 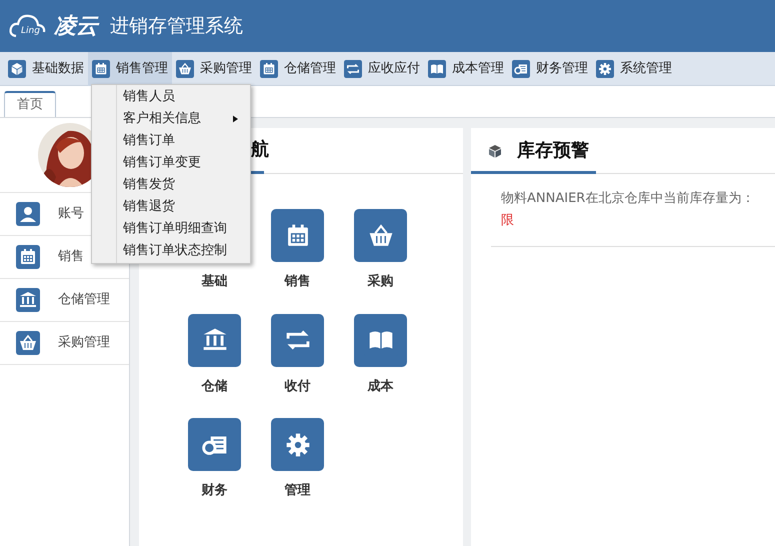 I want to click on menu-option: 销售发货, so click(x=171, y=185).